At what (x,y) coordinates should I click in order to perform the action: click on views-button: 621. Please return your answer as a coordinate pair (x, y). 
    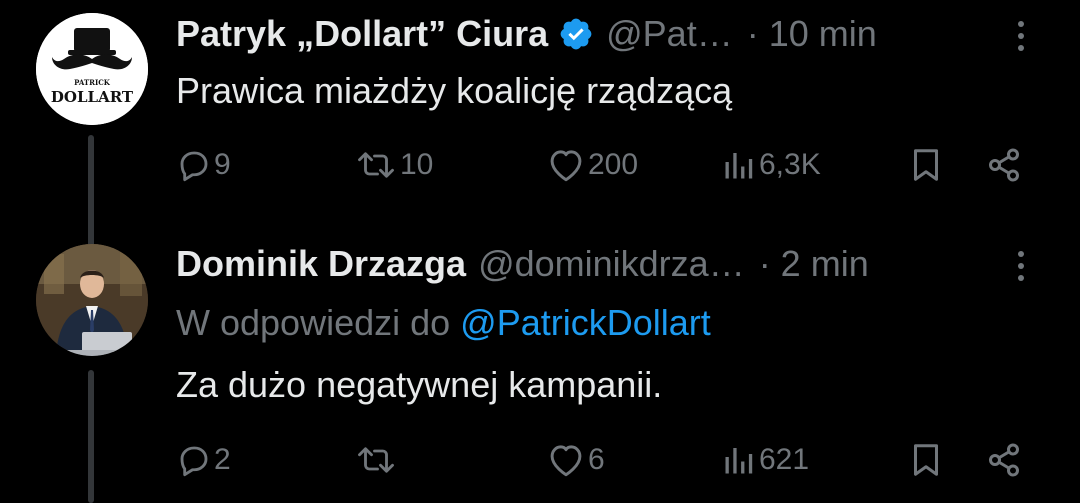
    Looking at the image, I should click on (765, 460).